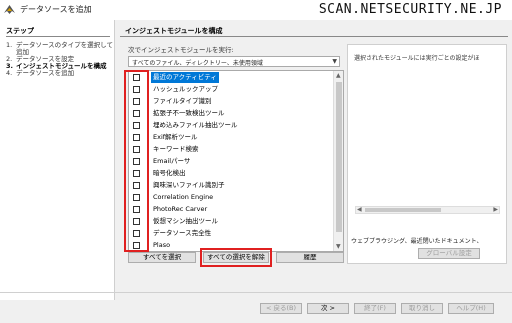 This screenshot has width=512, height=323. What do you see at coordinates (189, 185) in the screenshot?
I see `module-label: 興味深いファイル識別子` at bounding box center [189, 185].